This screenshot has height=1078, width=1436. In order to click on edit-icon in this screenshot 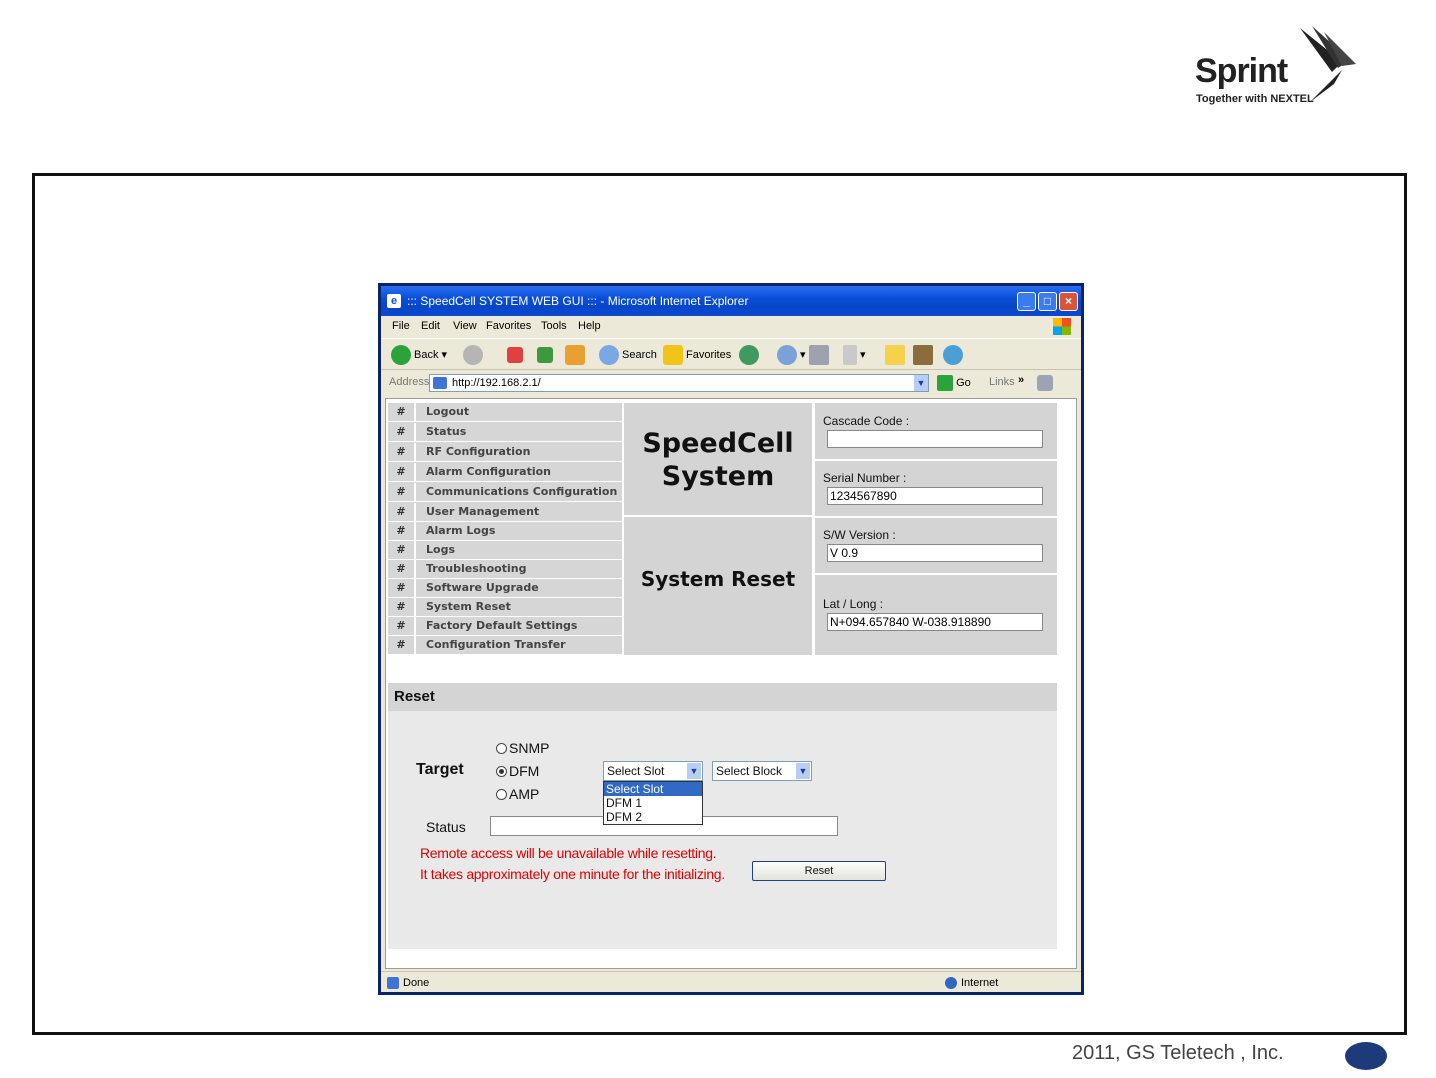, I will do `click(850, 355)`.